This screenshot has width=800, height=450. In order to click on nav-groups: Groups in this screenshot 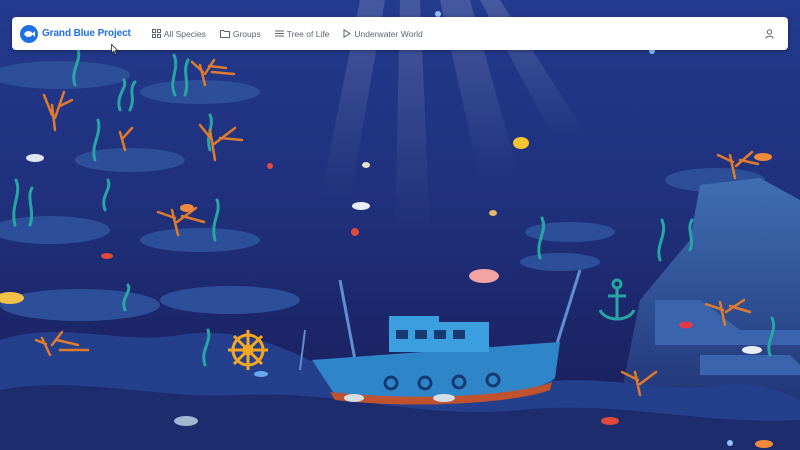, I will do `click(240, 33)`.